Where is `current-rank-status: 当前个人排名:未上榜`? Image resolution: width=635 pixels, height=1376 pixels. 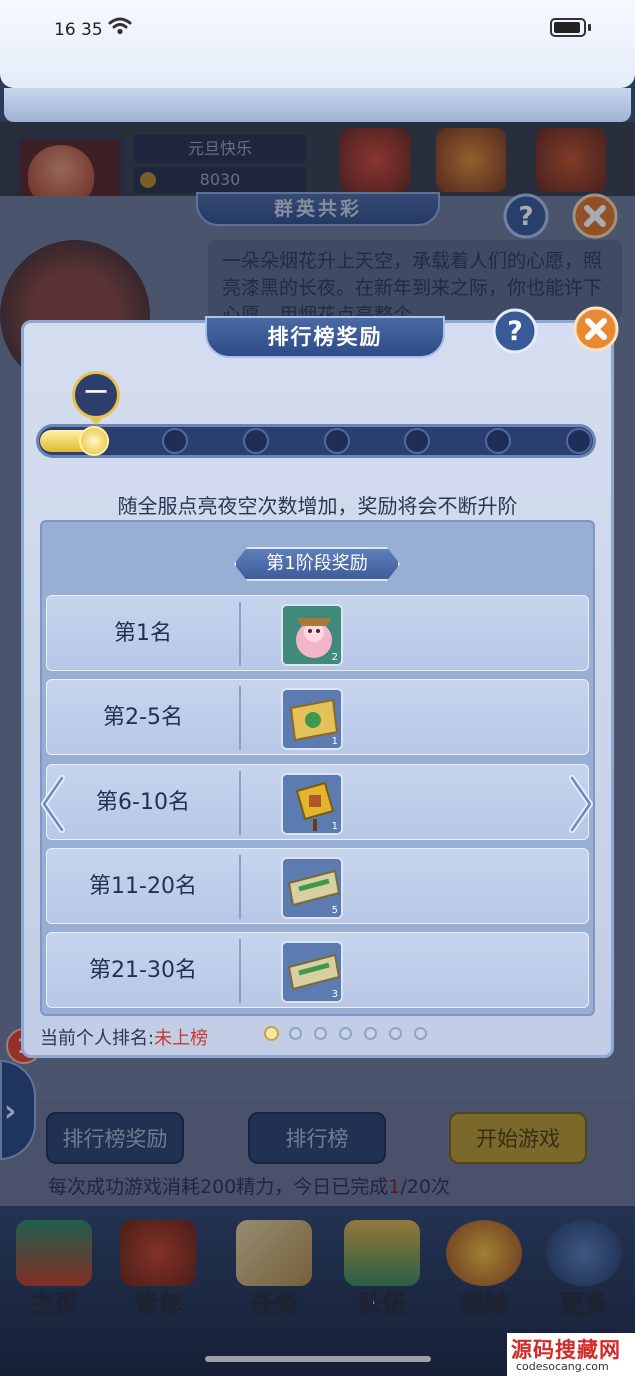
current-rank-status: 当前个人排名:未上榜 is located at coordinates (124, 1037).